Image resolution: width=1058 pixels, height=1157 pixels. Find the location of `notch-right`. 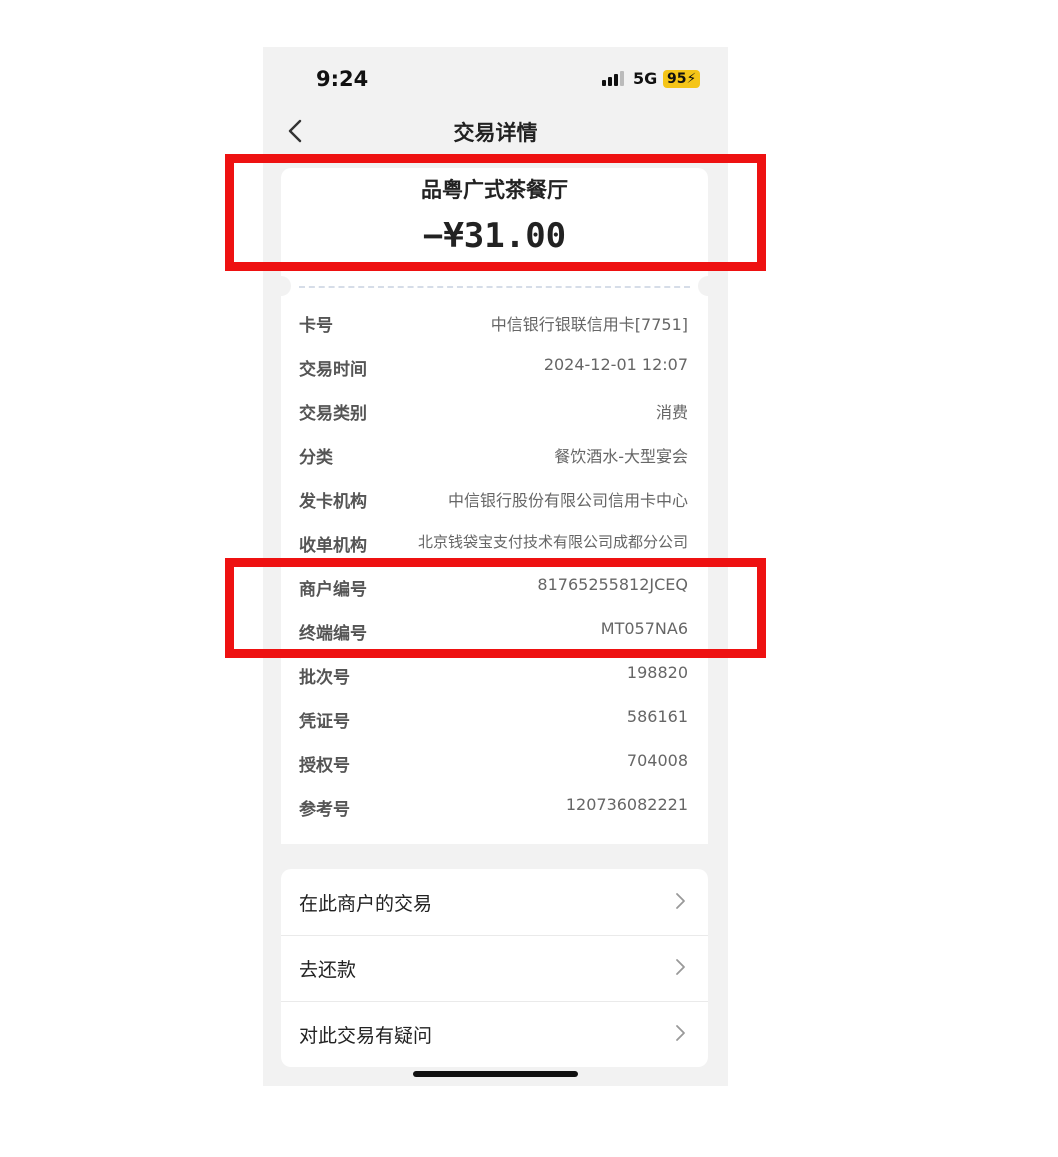

notch-right is located at coordinates (708, 286).